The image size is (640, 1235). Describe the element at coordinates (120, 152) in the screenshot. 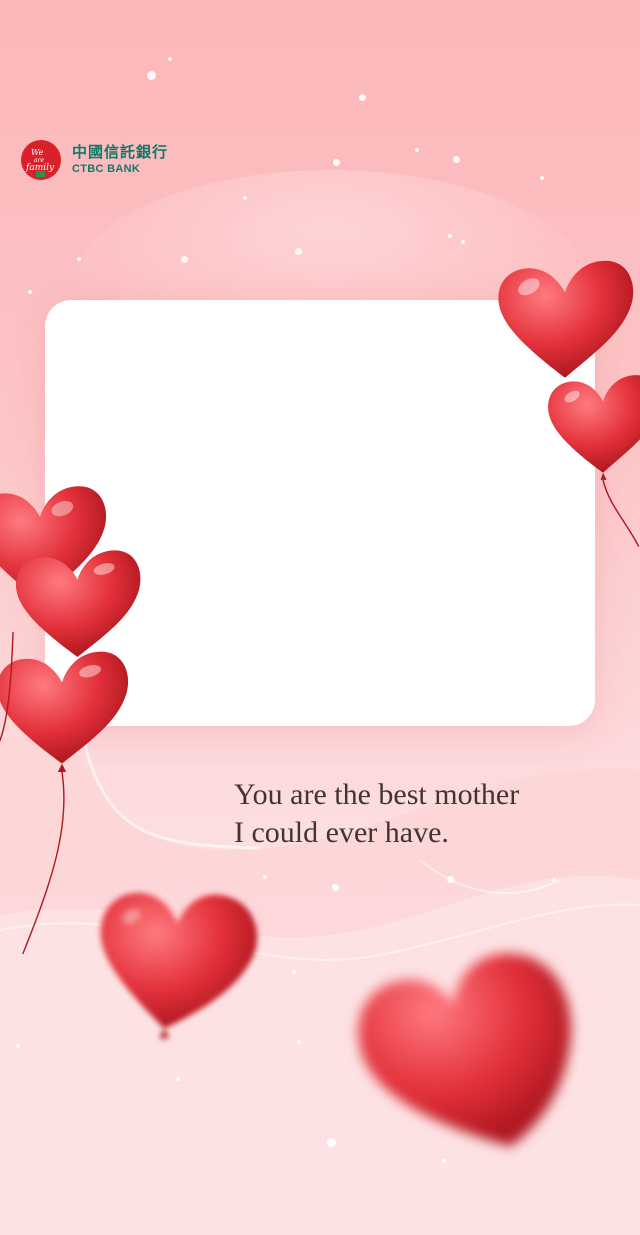

I see `brand-name-cn: 中國信託銀行` at that location.